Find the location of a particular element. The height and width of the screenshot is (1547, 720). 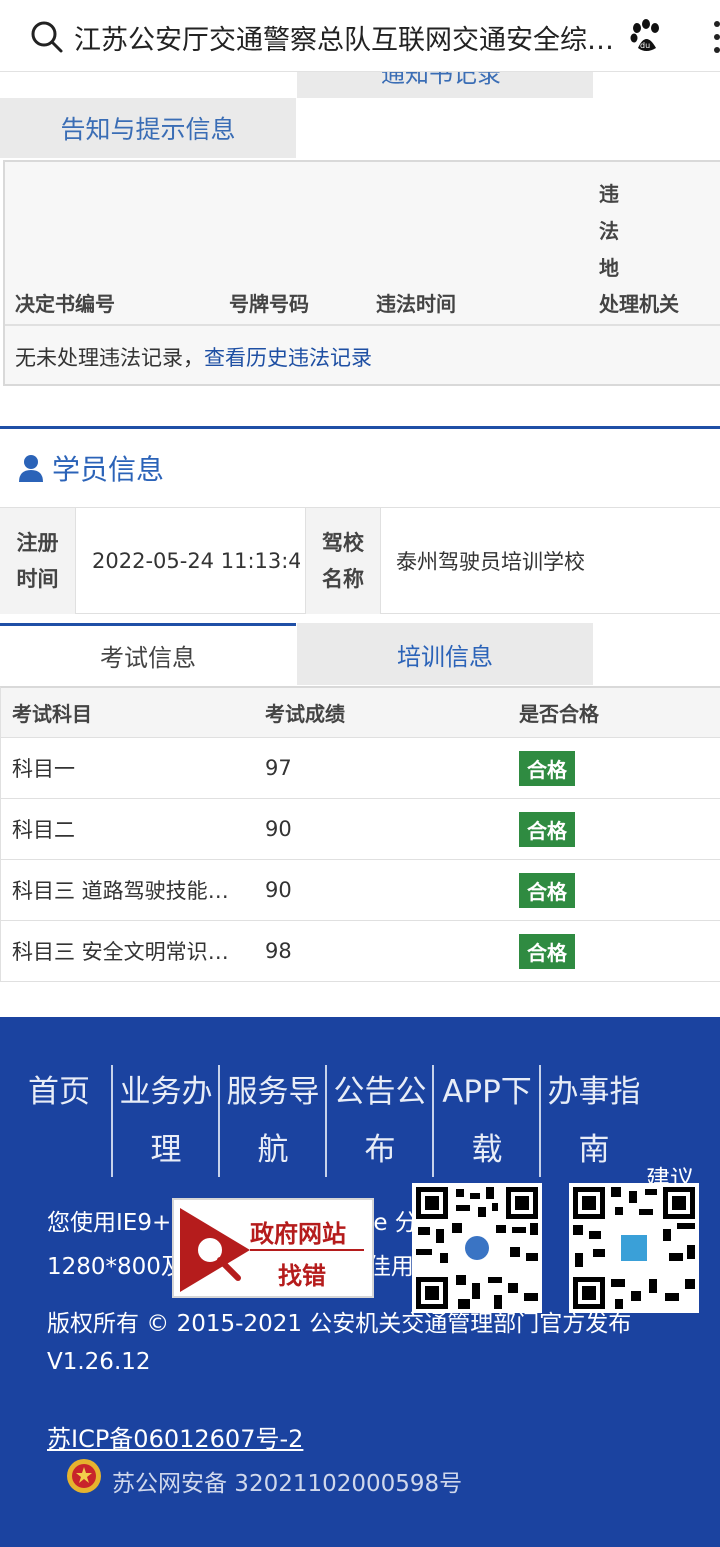

police-emblem-icon is located at coordinates (84, 1476).